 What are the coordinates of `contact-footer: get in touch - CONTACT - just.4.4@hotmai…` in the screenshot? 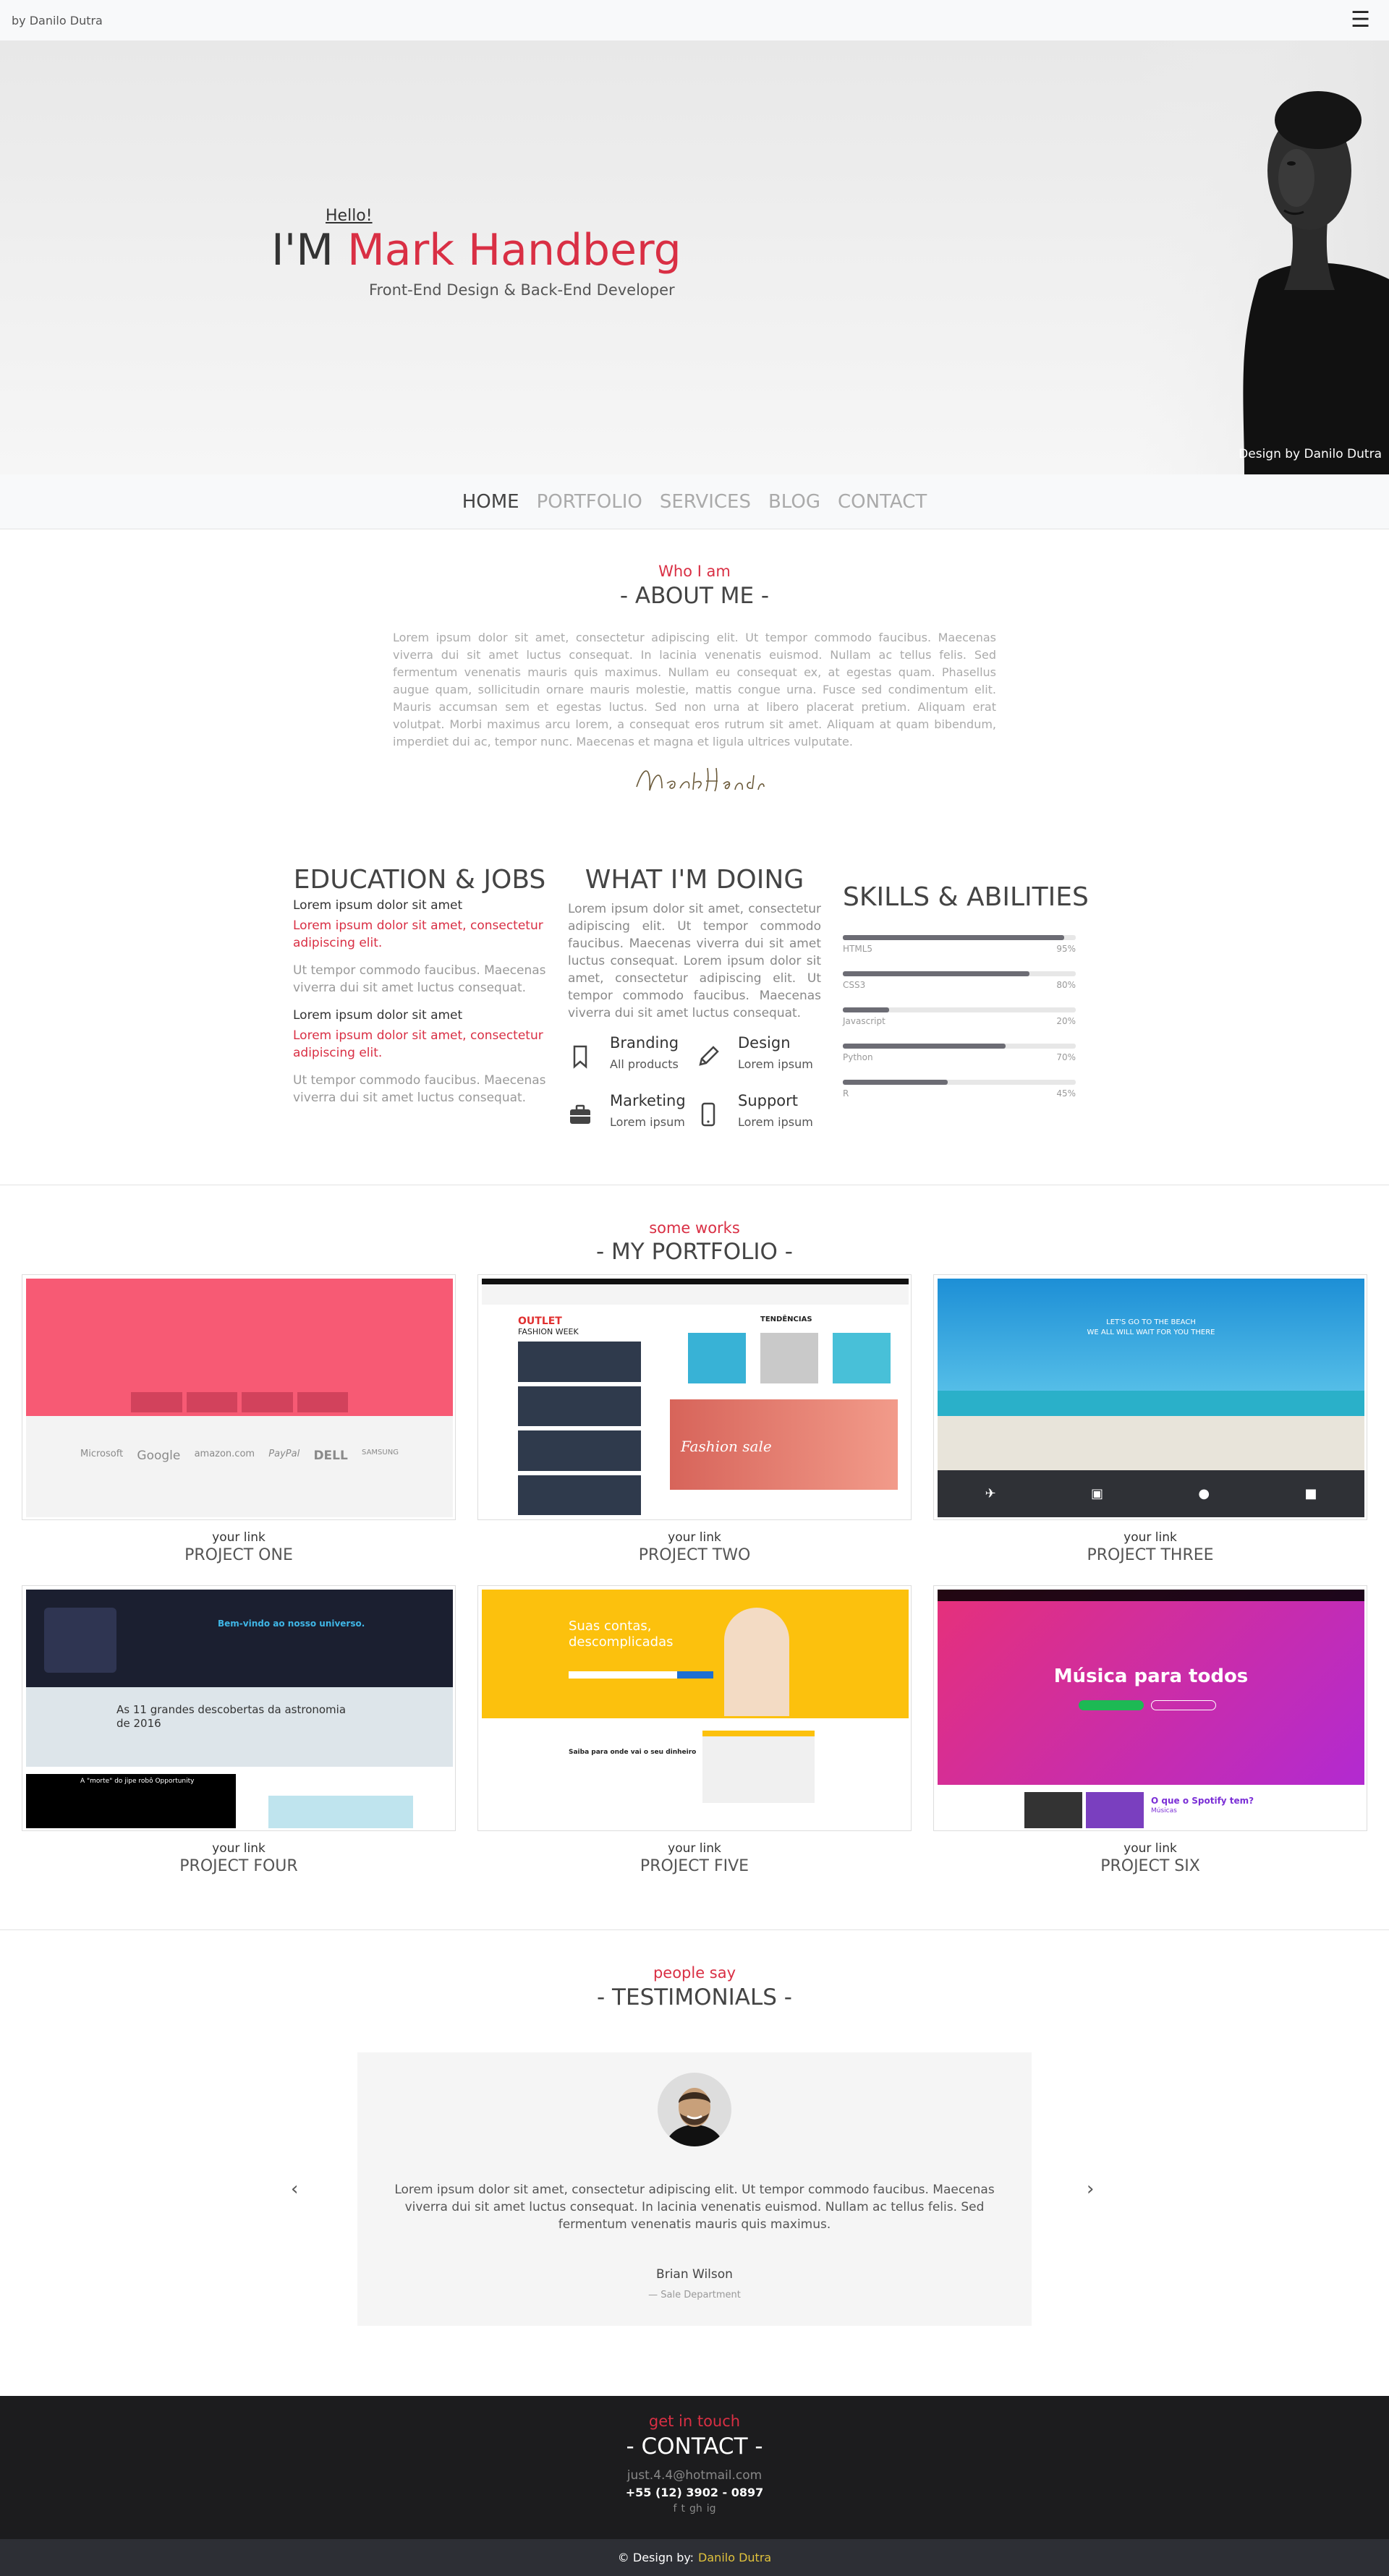 It's located at (694, 2467).